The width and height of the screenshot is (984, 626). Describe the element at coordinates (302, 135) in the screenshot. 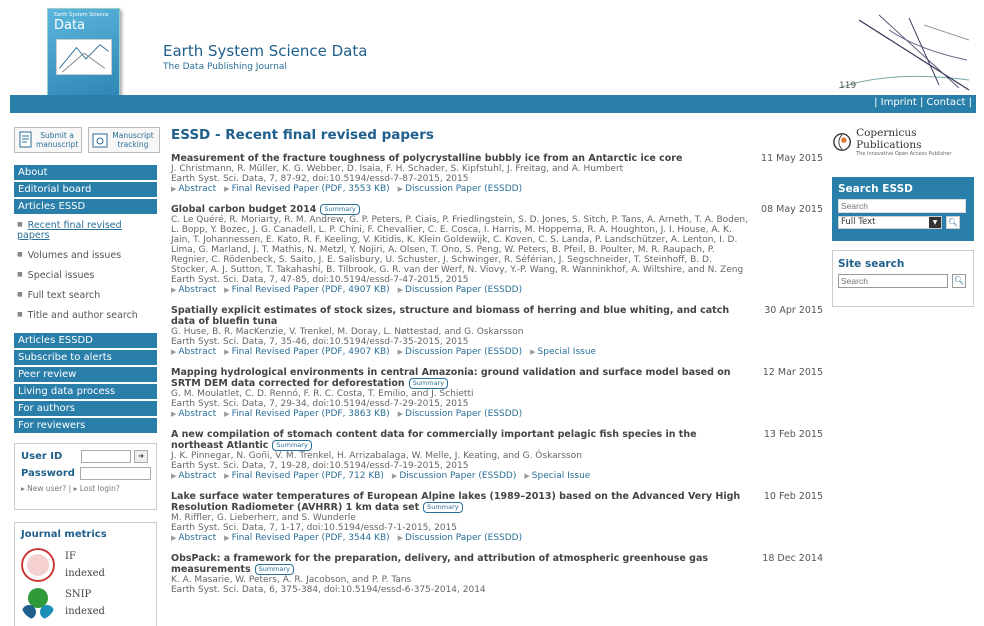

I see `page-title: ESSD - Recent final revised papers` at that location.